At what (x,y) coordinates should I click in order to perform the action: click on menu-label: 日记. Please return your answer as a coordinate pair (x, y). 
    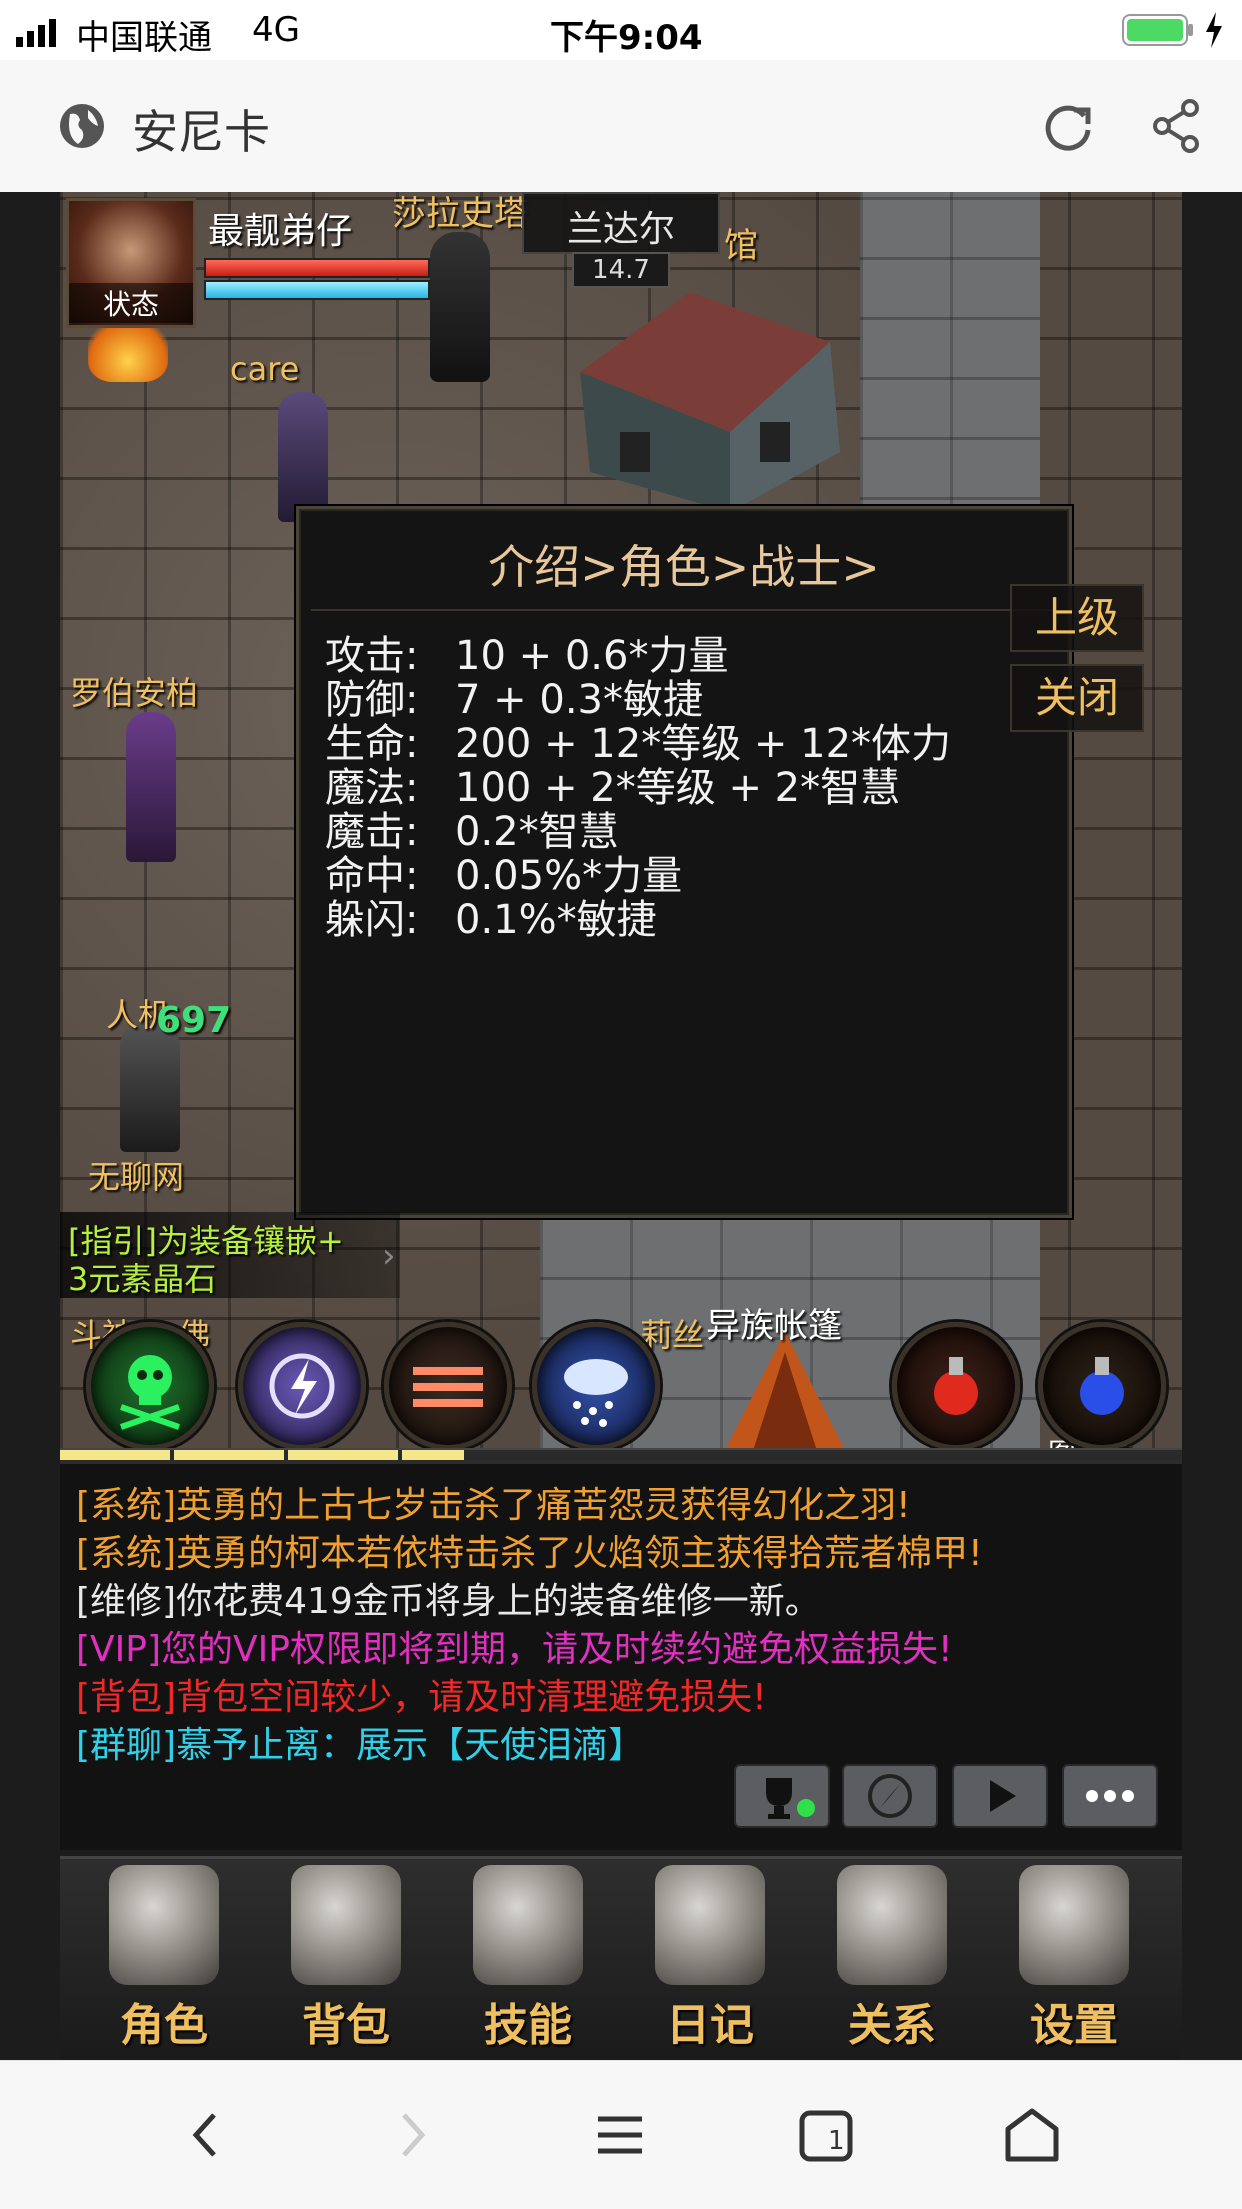
    Looking at the image, I should click on (710, 2025).